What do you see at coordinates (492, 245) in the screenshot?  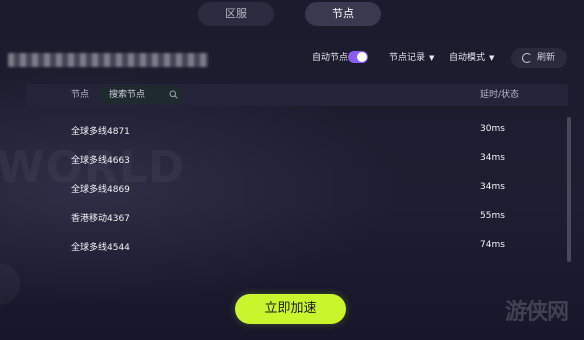 I see `node-latency: 74ms` at bounding box center [492, 245].